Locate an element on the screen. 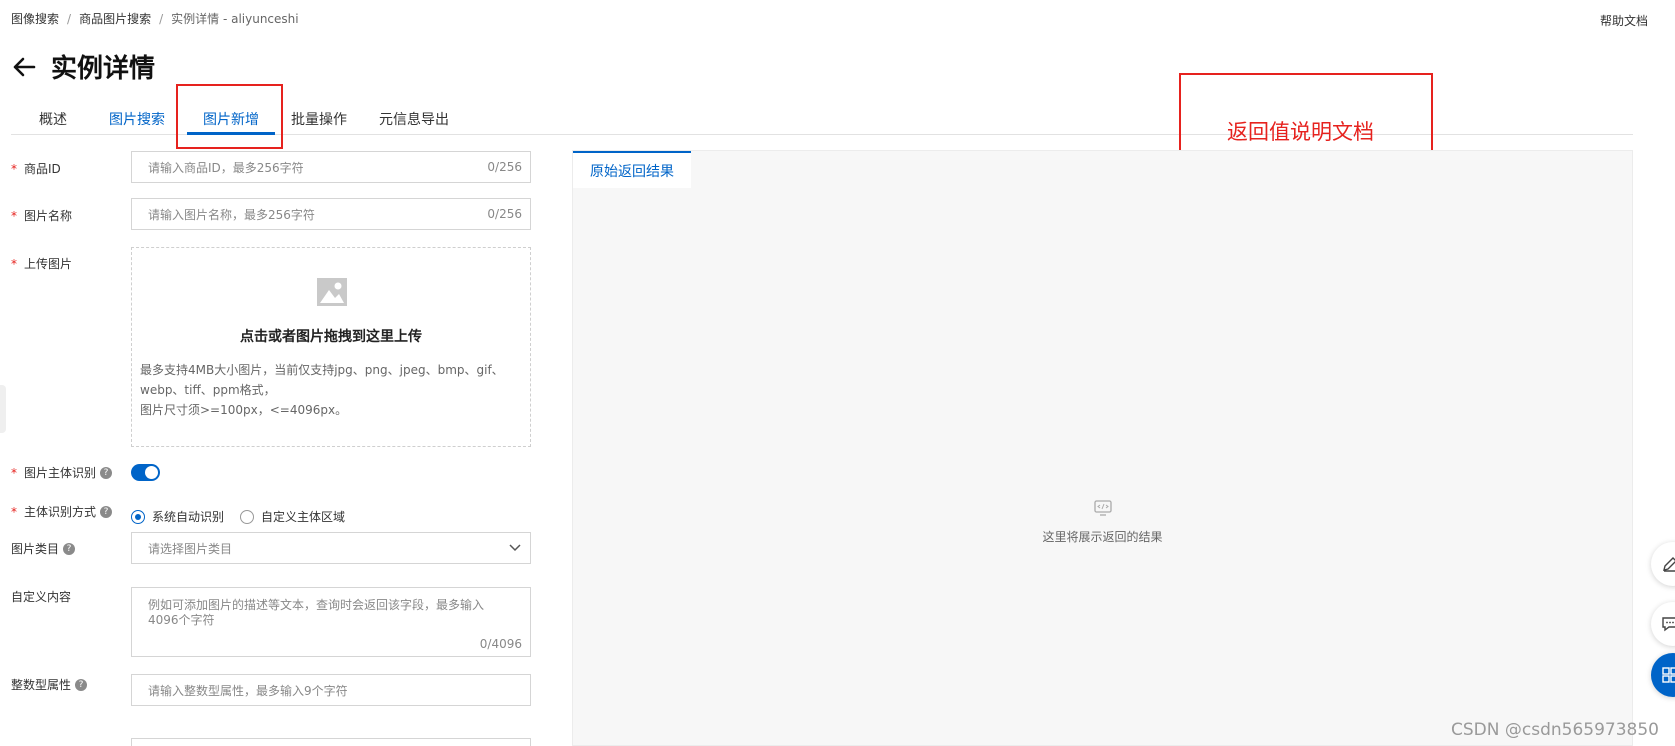 The width and height of the screenshot is (1675, 746). image-name-label: * 图片名称 is located at coordinates (42, 216).